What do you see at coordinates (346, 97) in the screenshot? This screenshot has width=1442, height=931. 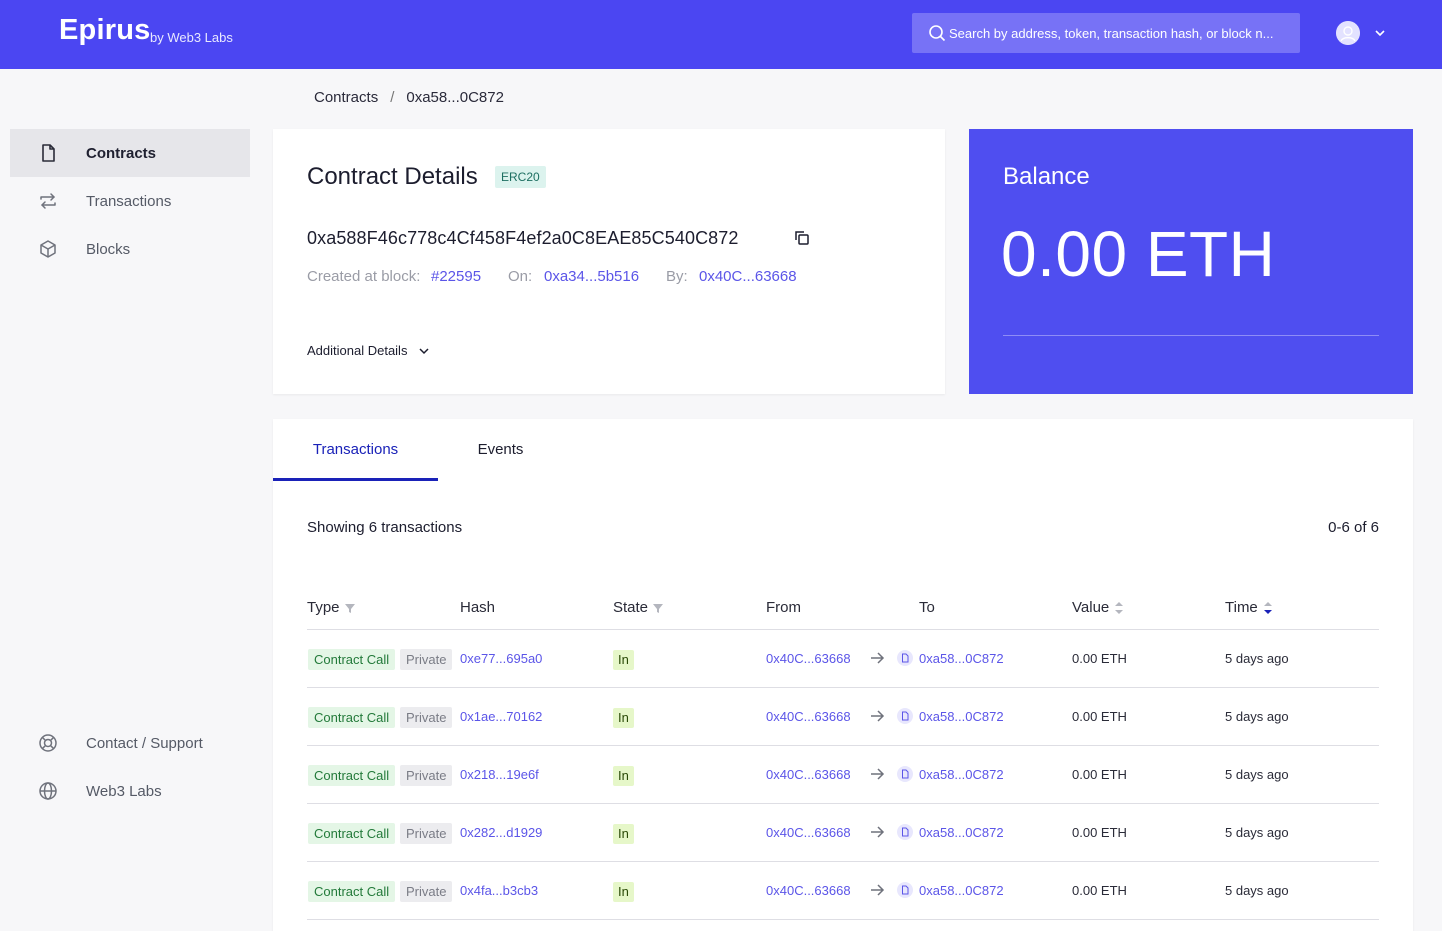 I see `breadcrumb-contracts: Contracts` at bounding box center [346, 97].